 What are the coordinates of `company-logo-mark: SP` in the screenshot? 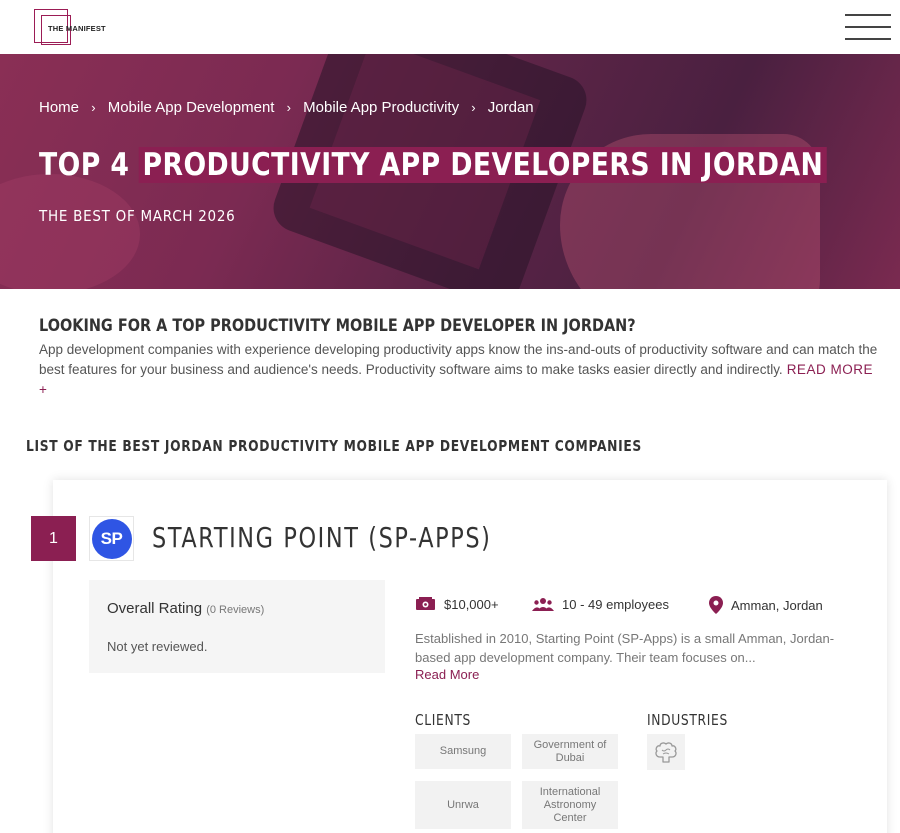 It's located at (111, 538).